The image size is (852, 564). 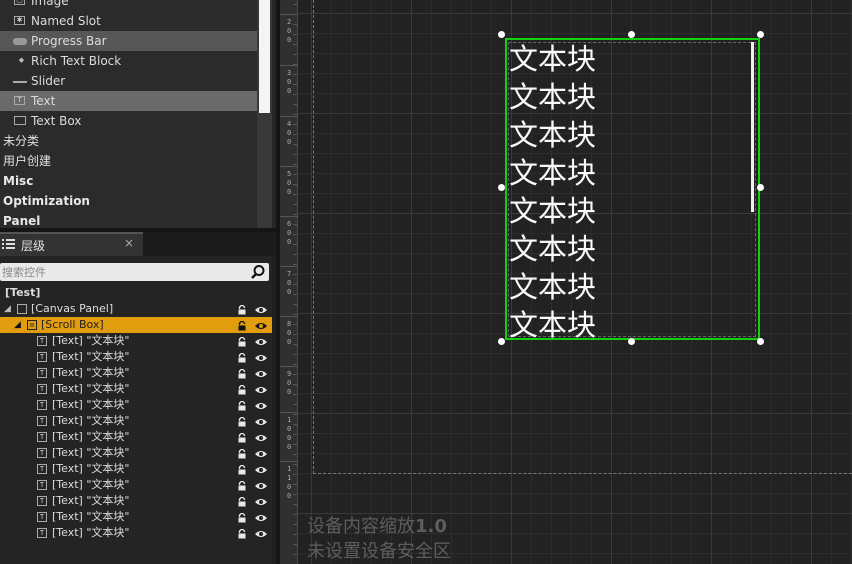 I want to click on tree-item-root: [Test], so click(x=136, y=293).